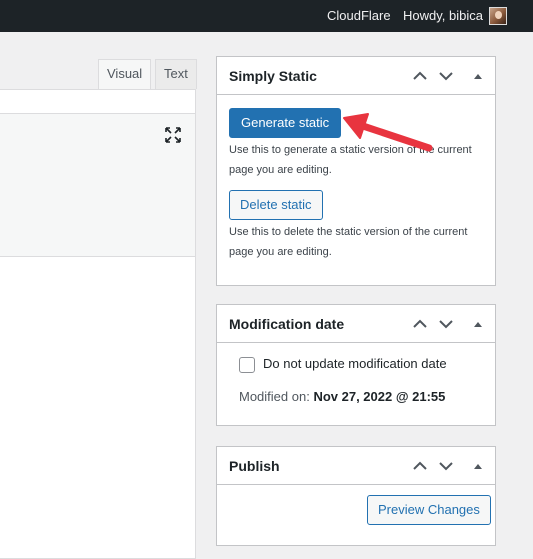  What do you see at coordinates (498, 16) in the screenshot?
I see `avatar` at bounding box center [498, 16].